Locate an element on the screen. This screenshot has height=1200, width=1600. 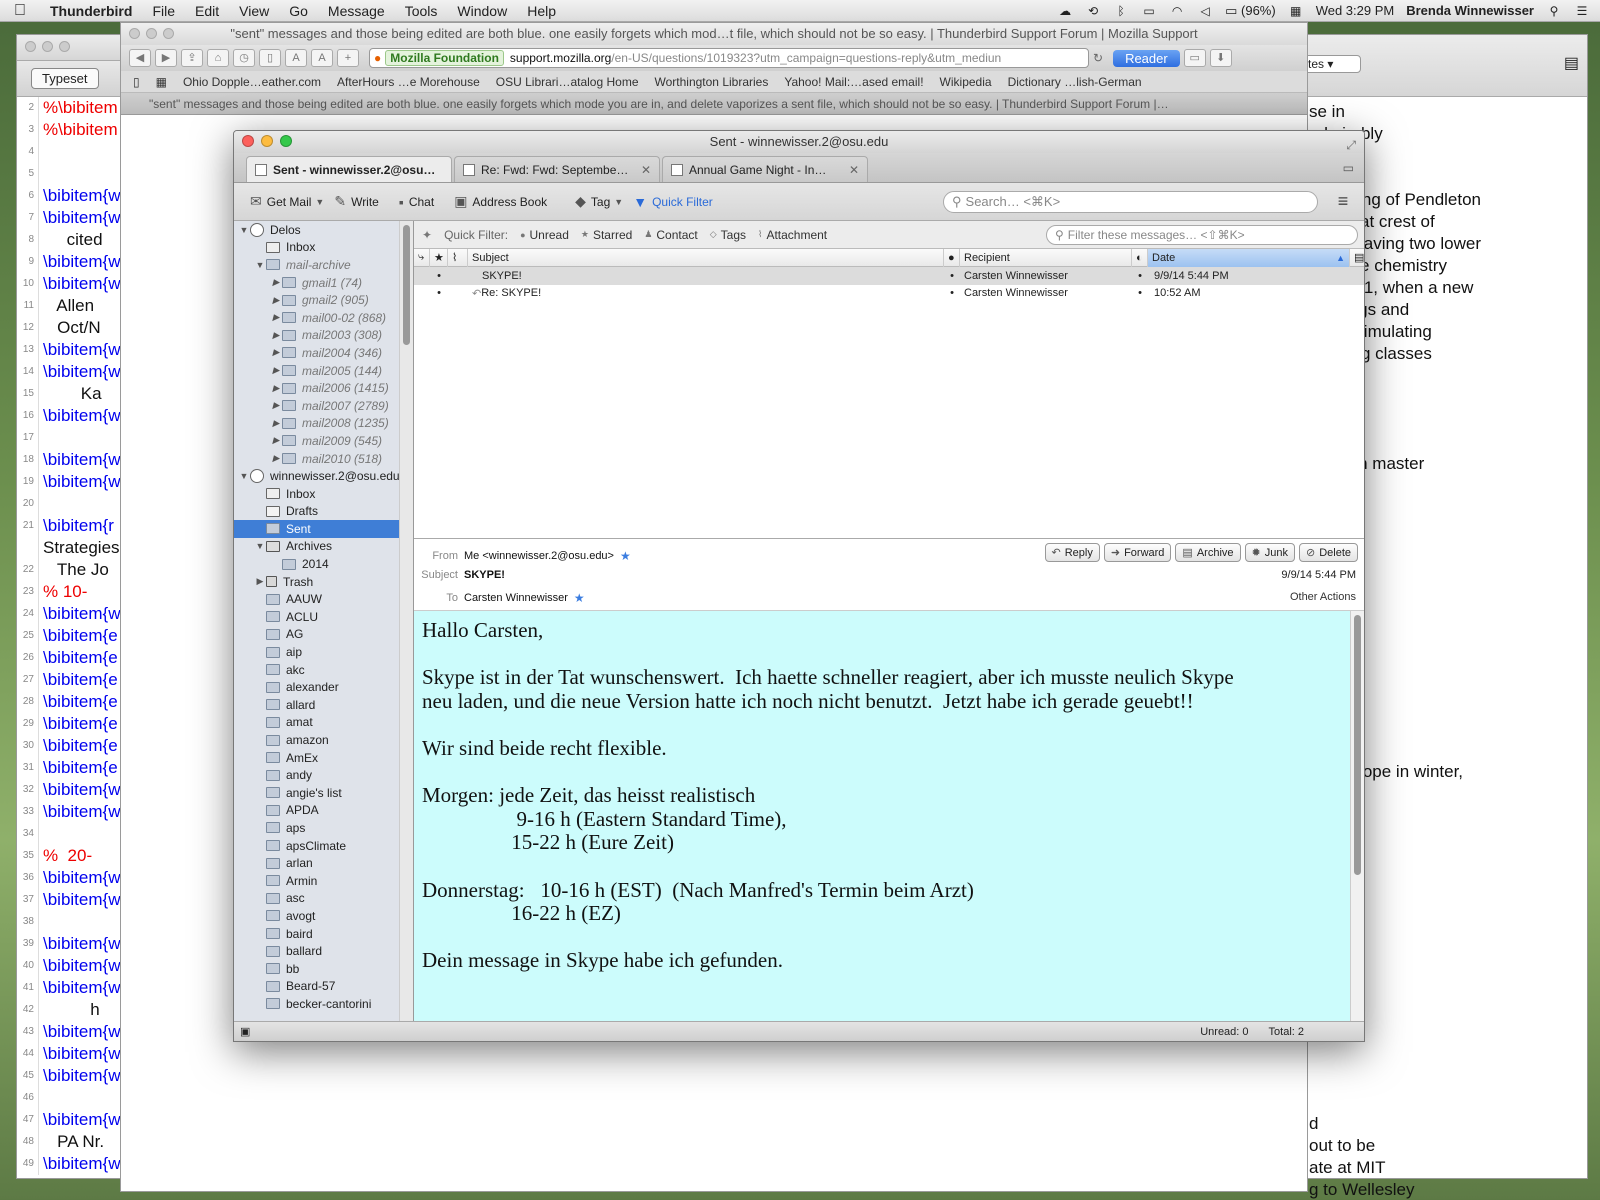
bluetooth-icon: ᛒ is located at coordinates (1121, 11).